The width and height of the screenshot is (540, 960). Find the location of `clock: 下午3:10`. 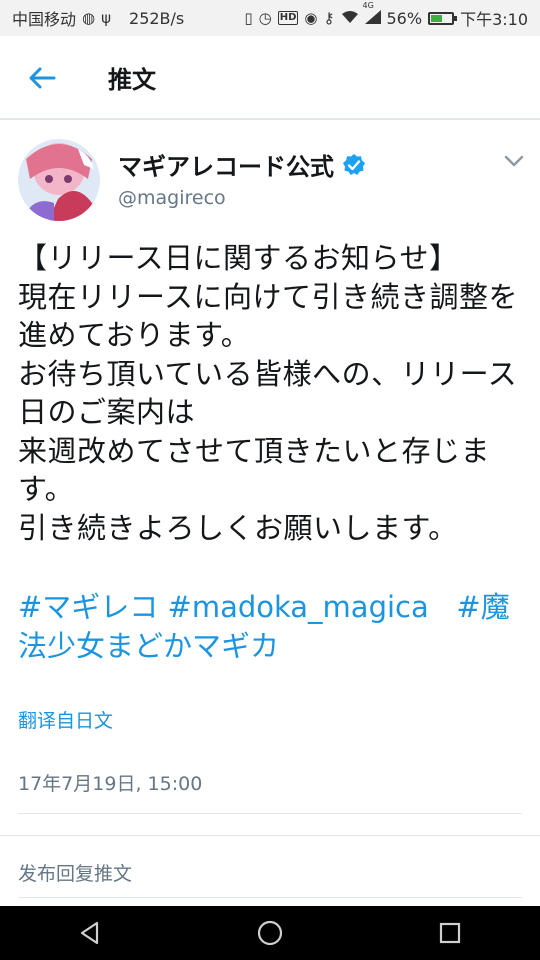

clock: 下午3:10 is located at coordinates (494, 19).